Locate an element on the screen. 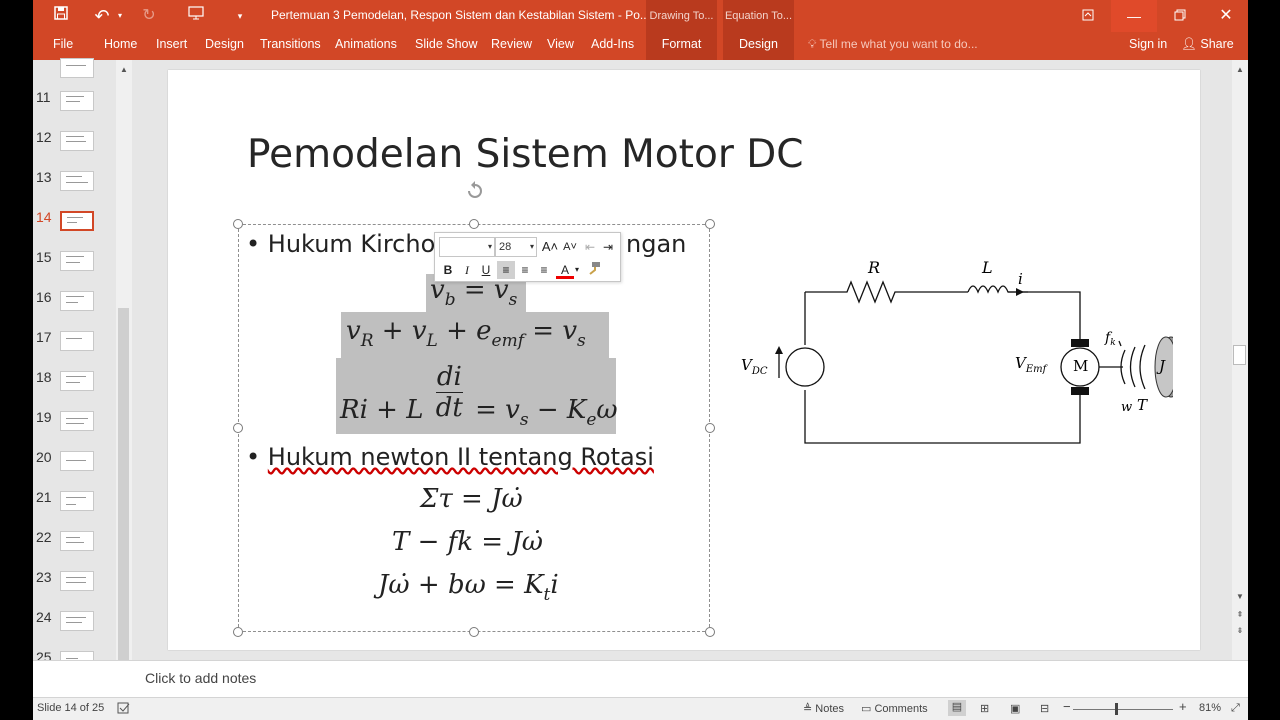  thumbnail-scrollbar-thumb is located at coordinates (123, 494).